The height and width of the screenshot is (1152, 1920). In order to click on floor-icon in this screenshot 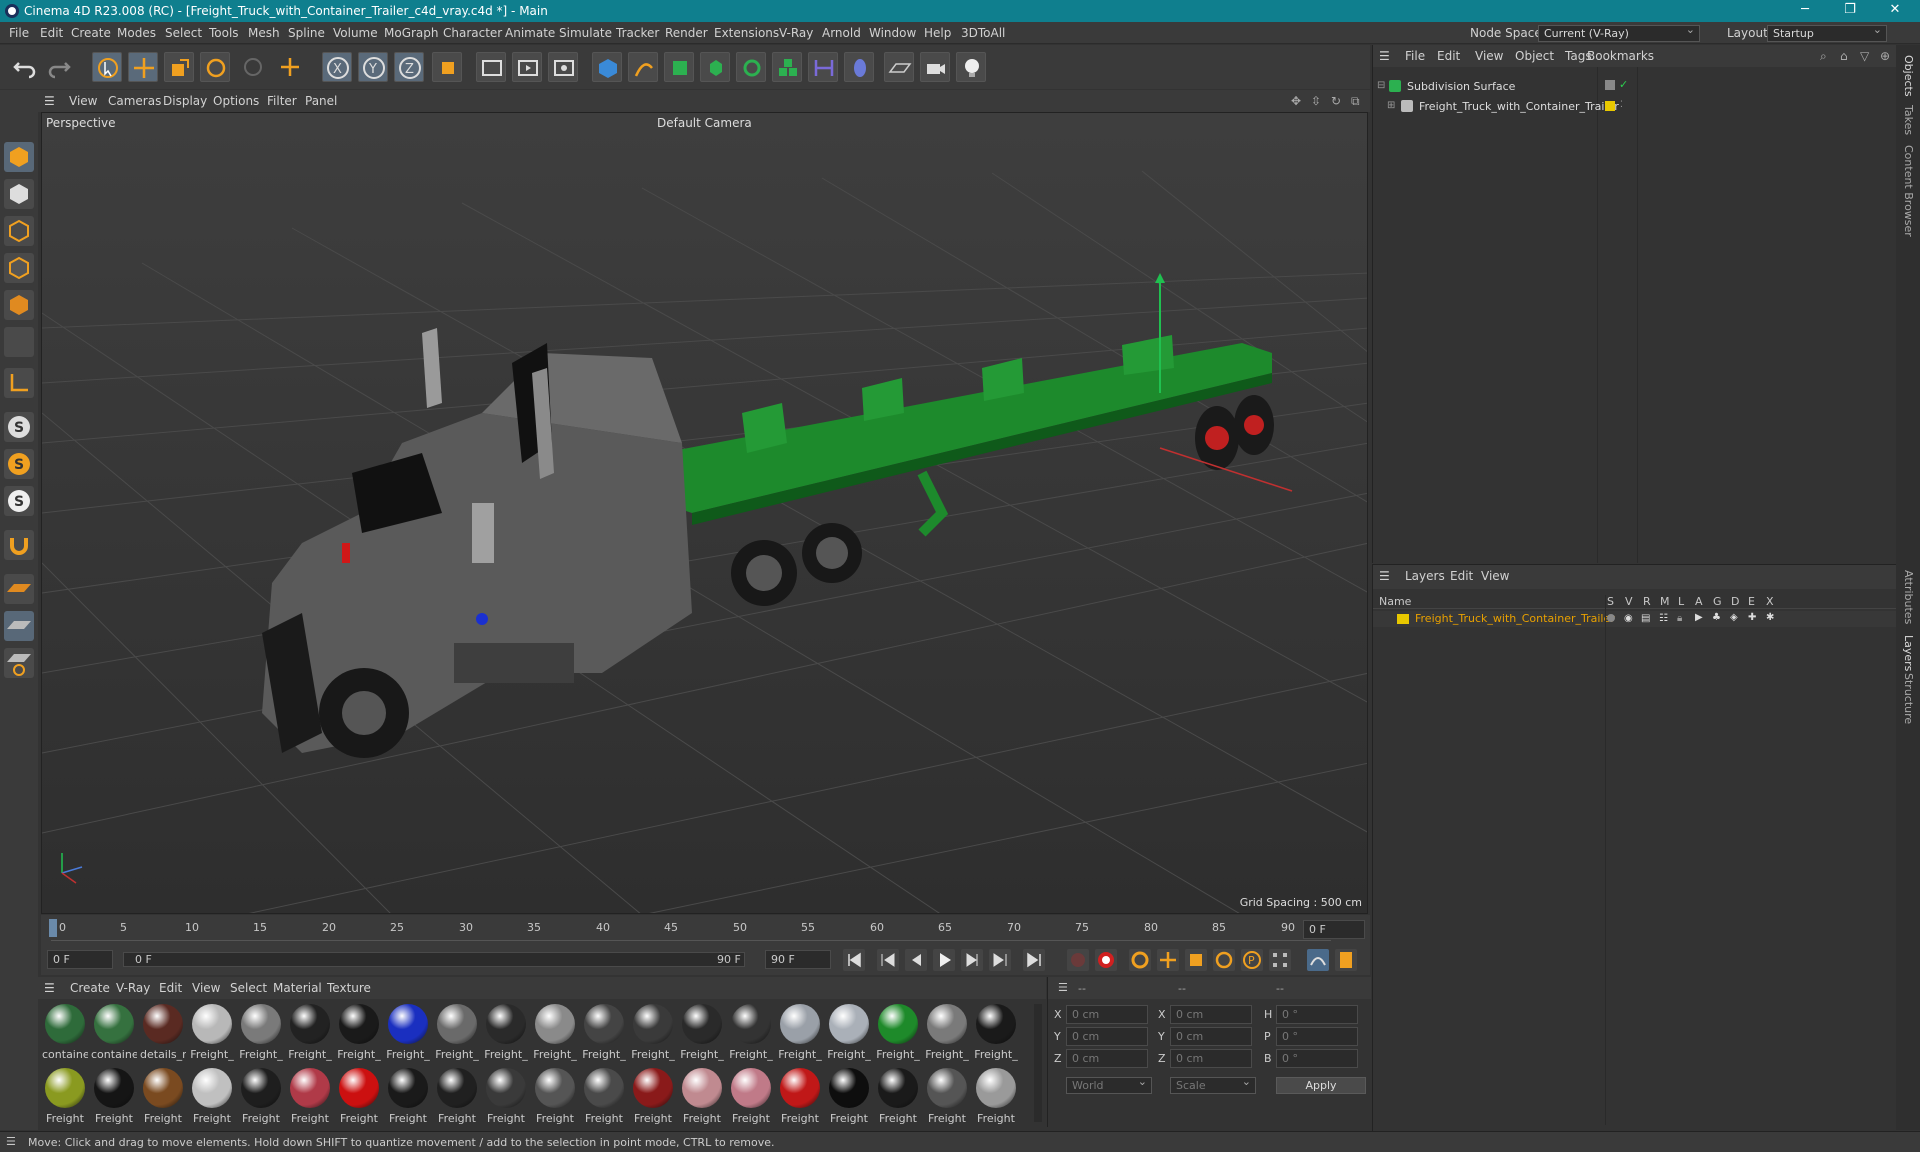, I will do `click(899, 67)`.